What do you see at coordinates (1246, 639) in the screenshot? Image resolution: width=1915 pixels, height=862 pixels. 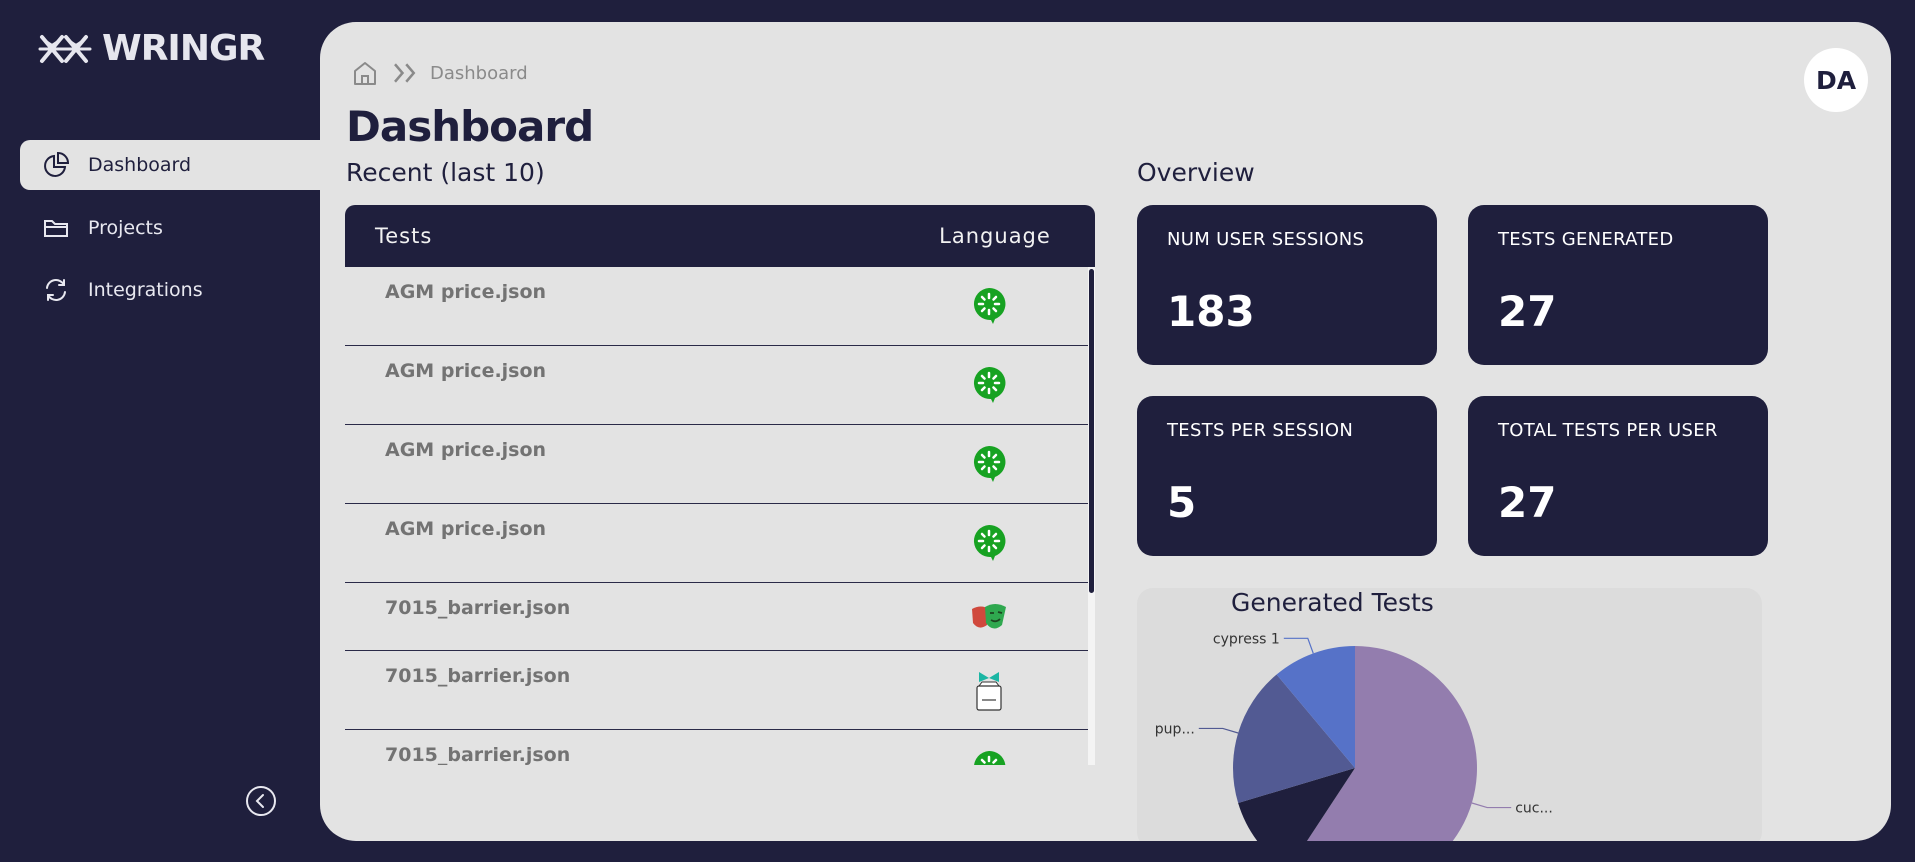 I see `pie-label: cypress 1` at bounding box center [1246, 639].